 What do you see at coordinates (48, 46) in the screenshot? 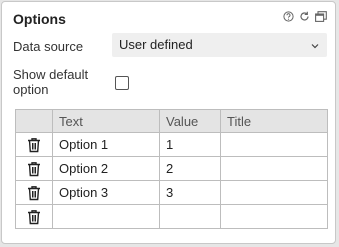
I see `data-source-label: Data source` at bounding box center [48, 46].